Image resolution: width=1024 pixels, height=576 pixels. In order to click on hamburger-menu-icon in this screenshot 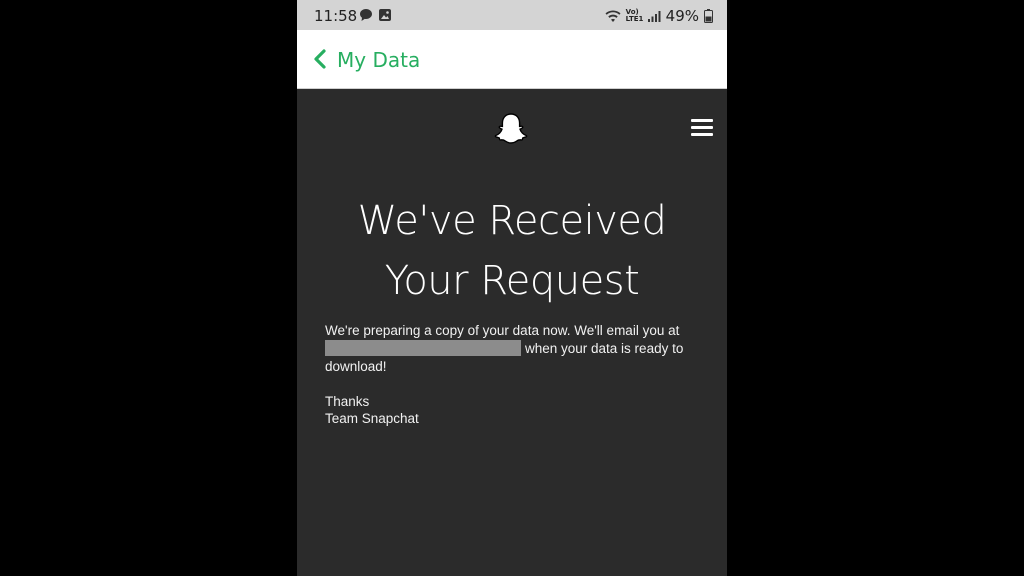, I will do `click(702, 128)`.